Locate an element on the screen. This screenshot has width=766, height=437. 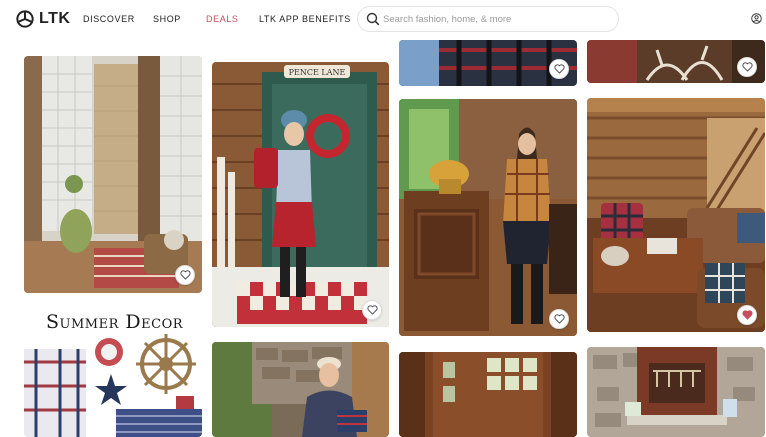
post-tile-flag-woman is located at coordinates (300, 389).